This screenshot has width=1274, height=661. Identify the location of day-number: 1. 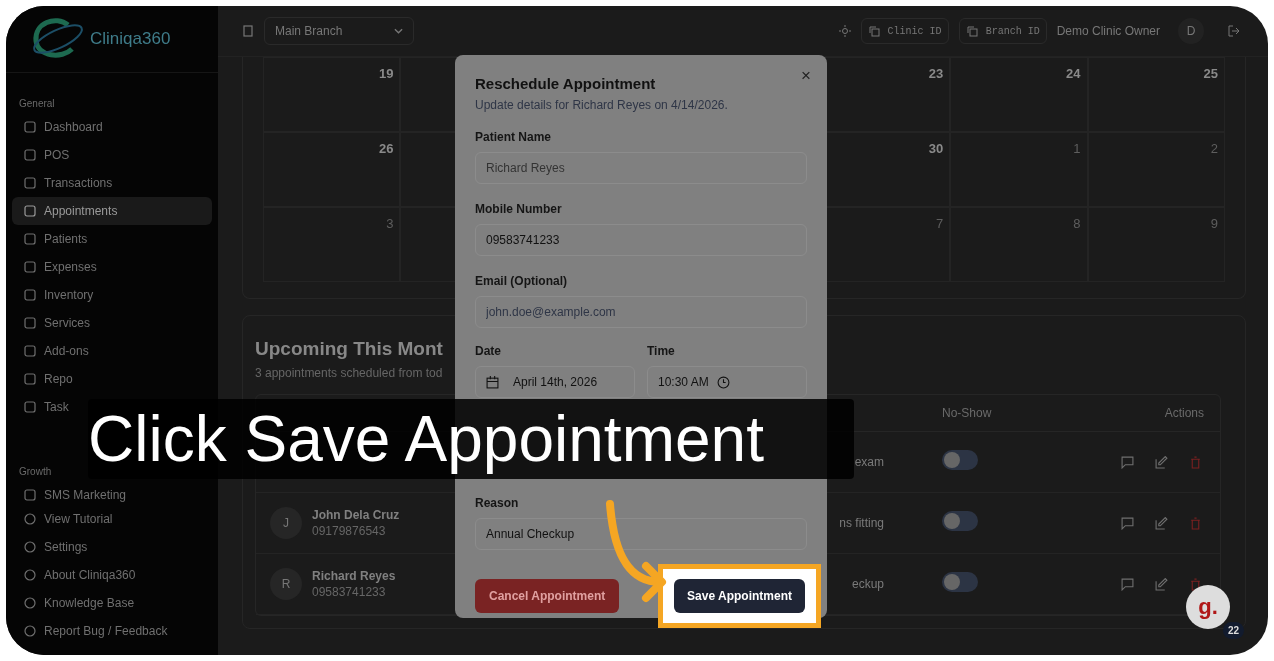
(1077, 148).